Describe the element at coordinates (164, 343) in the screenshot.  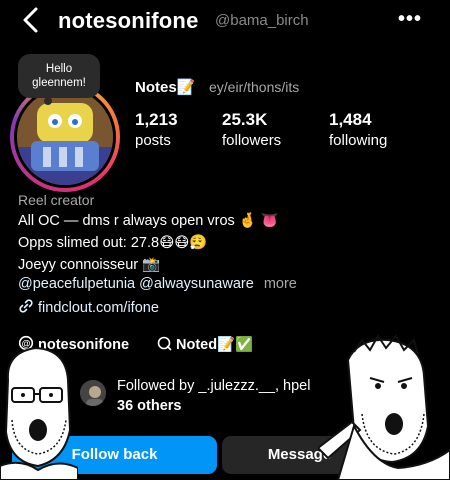
I see `search-note-icon` at that location.